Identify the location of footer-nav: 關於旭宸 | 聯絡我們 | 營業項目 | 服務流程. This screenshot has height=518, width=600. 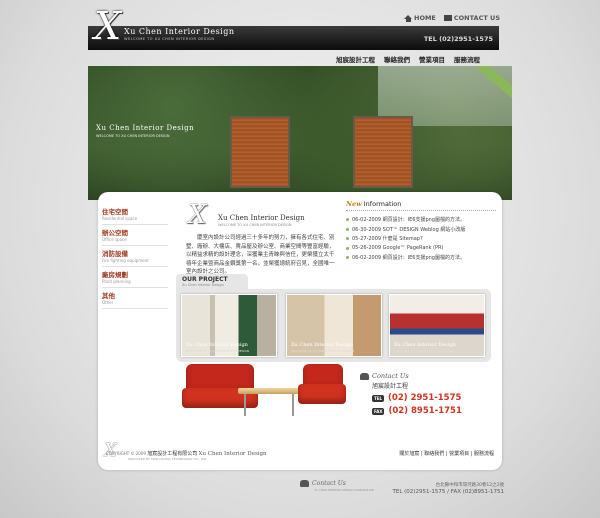
(446, 453).